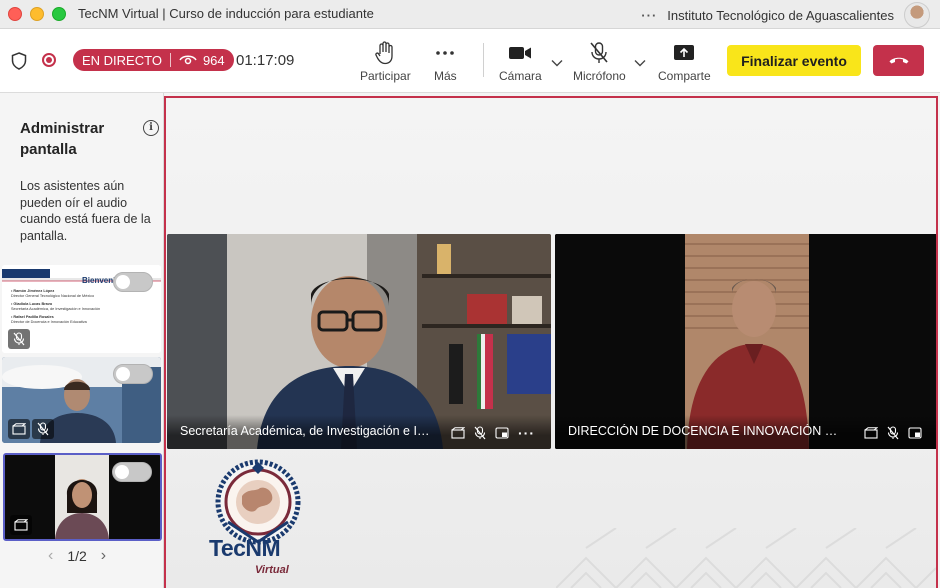 The height and width of the screenshot is (588, 940). What do you see at coordinates (385, 53) in the screenshot?
I see `hand-icon` at bounding box center [385, 53].